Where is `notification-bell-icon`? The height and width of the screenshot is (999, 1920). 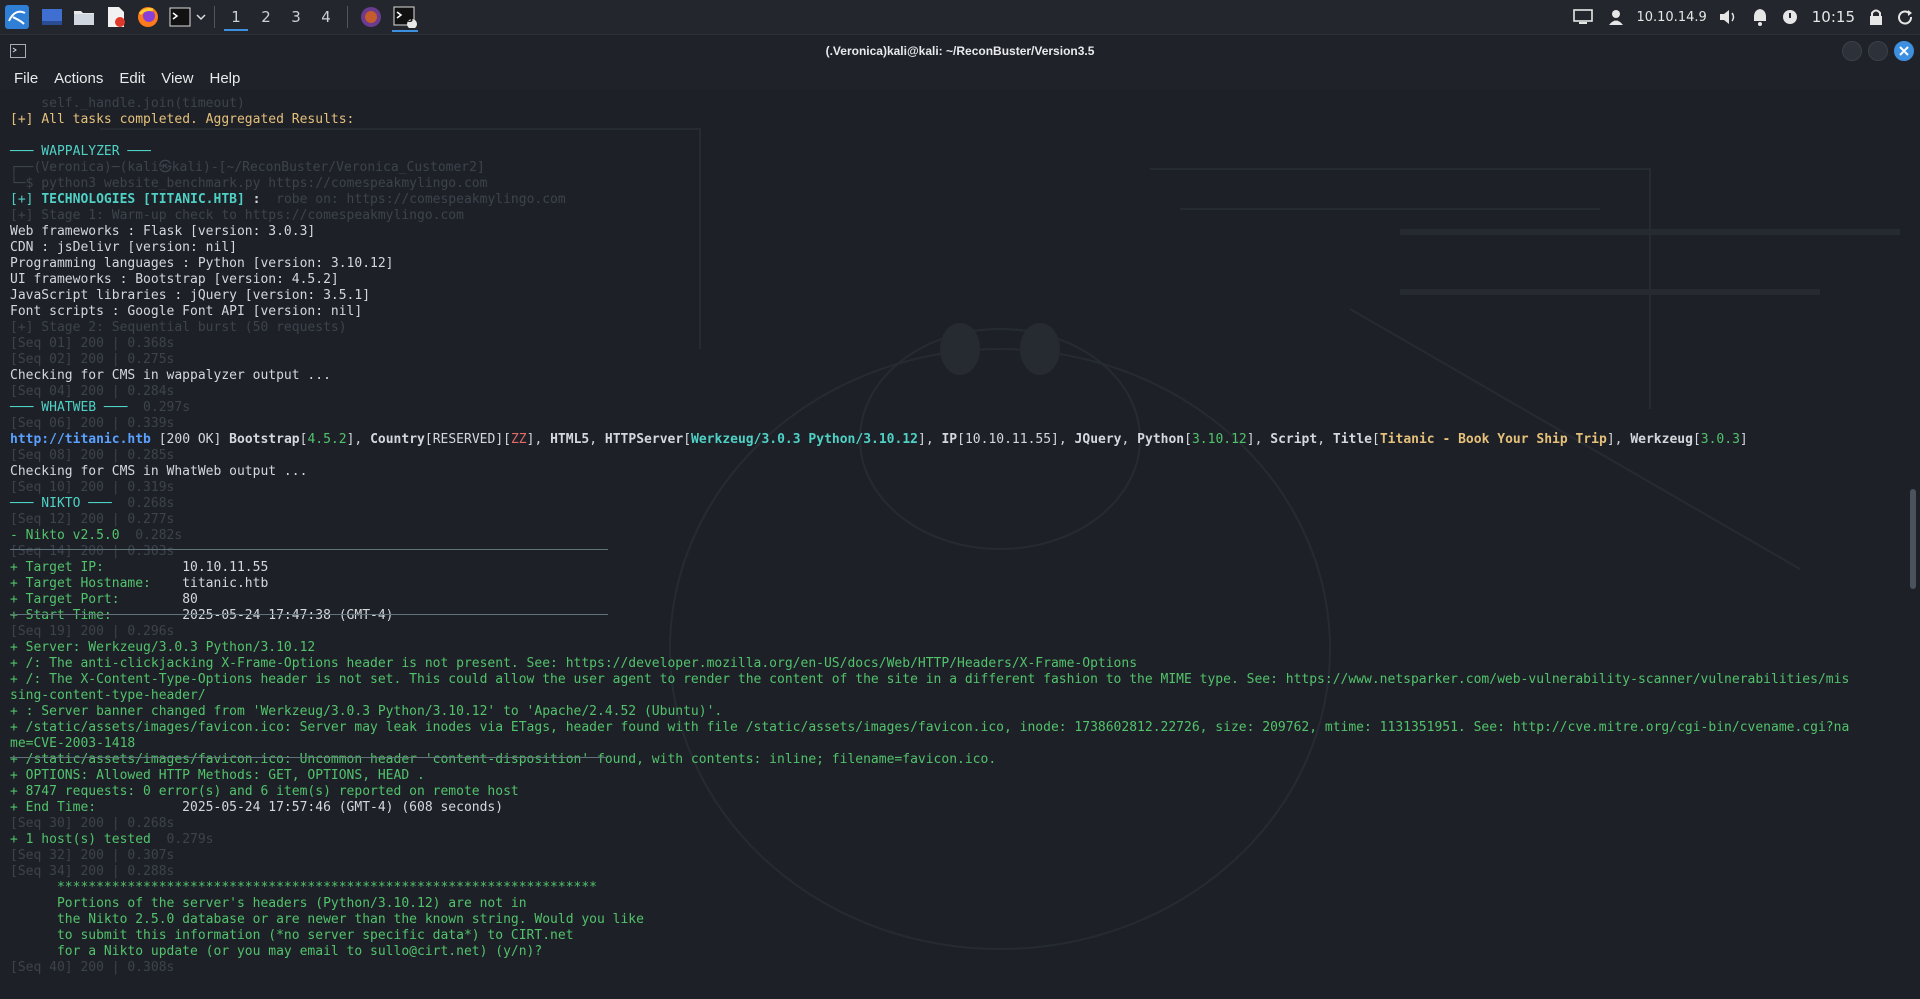
notification-bell-icon is located at coordinates (1760, 17).